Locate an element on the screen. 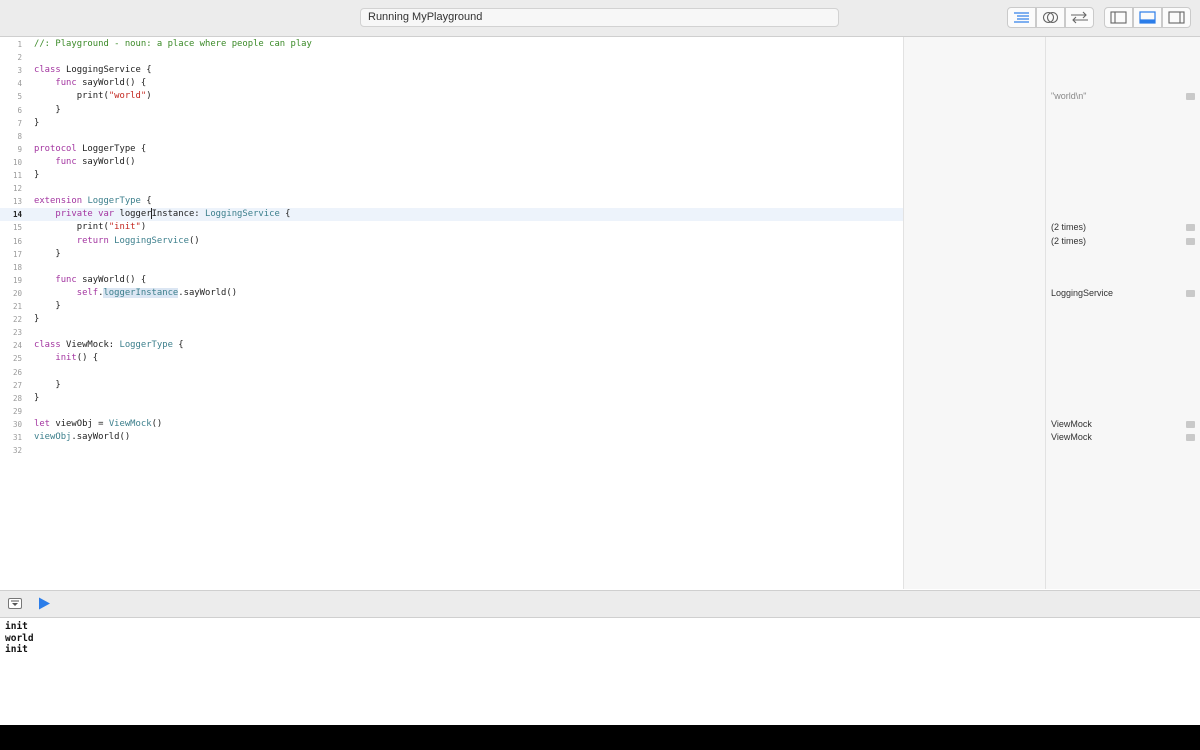  code-line: print("init") is located at coordinates (90, 227).